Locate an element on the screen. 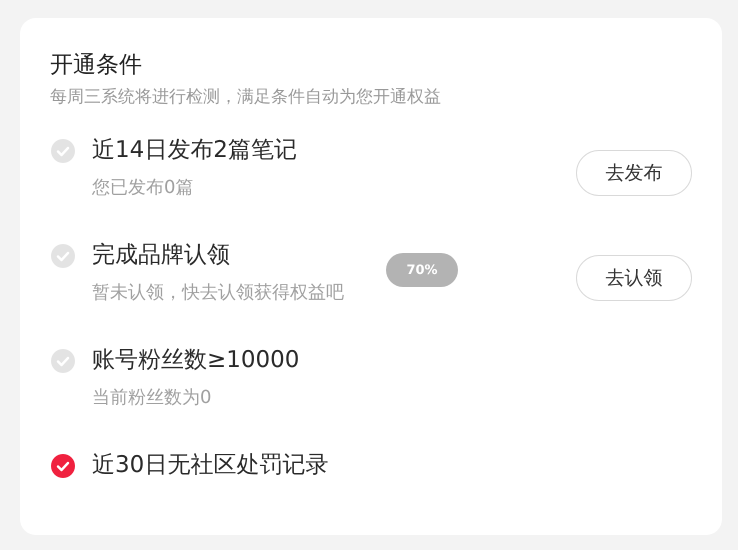 The image size is (738, 550). condition-detail: 暂未认领，快去认领获得权益吧 is located at coordinates (218, 293).